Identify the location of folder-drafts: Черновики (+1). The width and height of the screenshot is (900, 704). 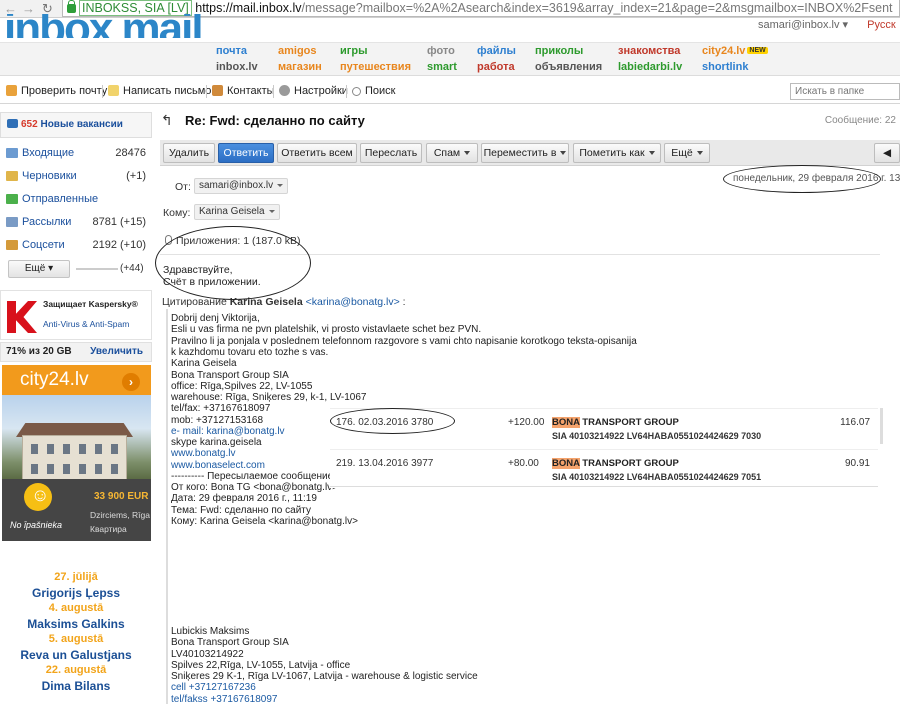
(76, 176).